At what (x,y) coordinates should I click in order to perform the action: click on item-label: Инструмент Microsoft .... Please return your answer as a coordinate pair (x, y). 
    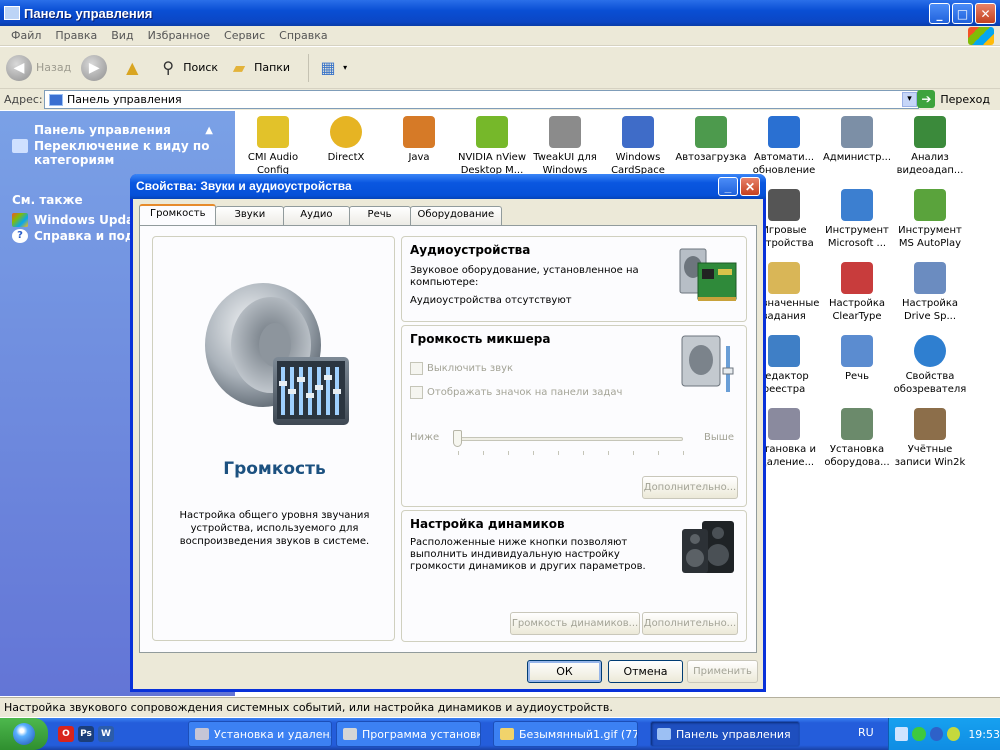
    Looking at the image, I should click on (857, 237).